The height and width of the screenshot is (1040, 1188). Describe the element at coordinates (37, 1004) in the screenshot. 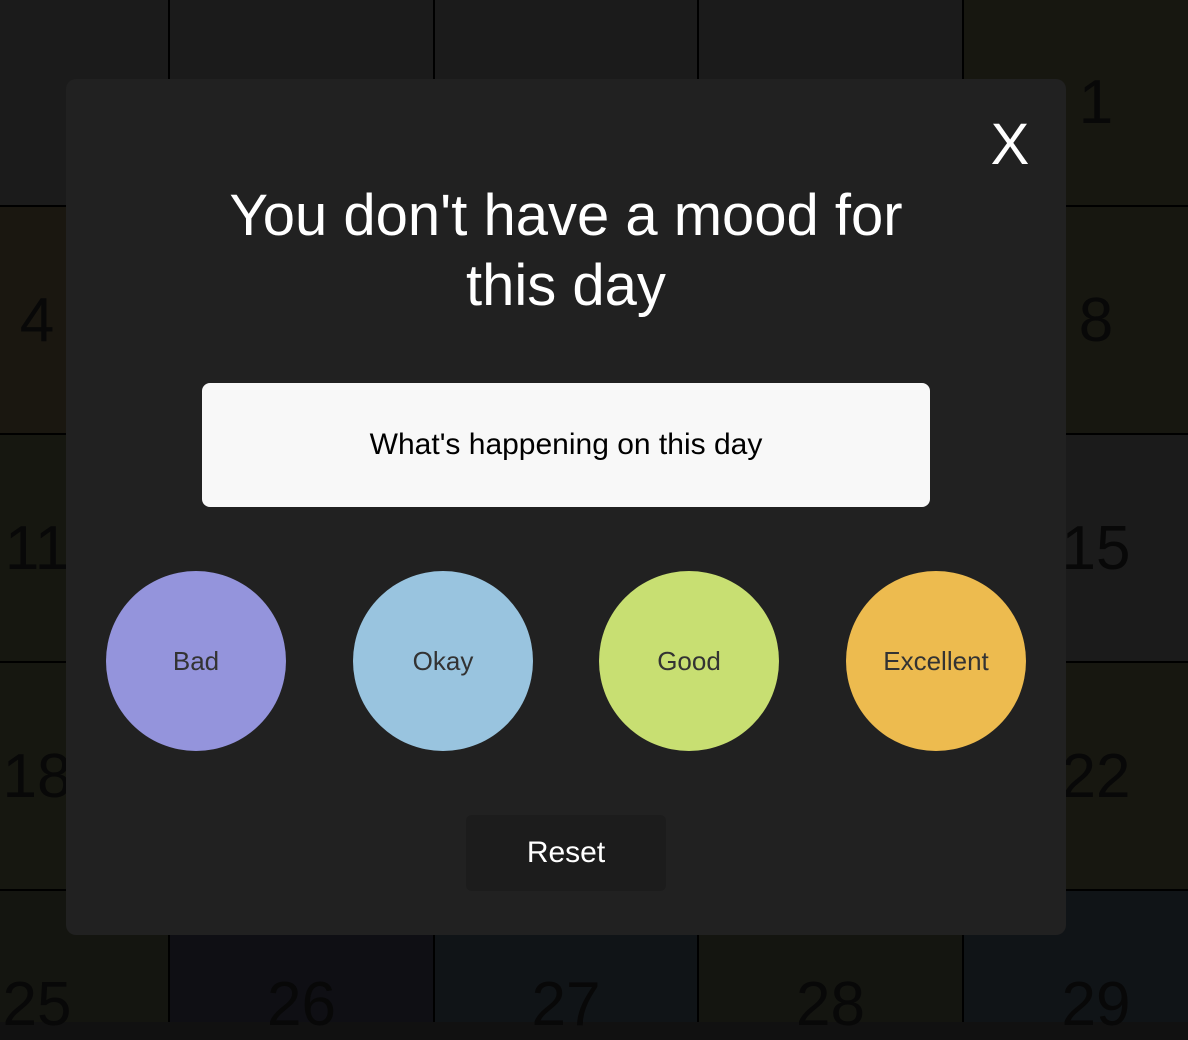

I see `day-number: 25` at that location.